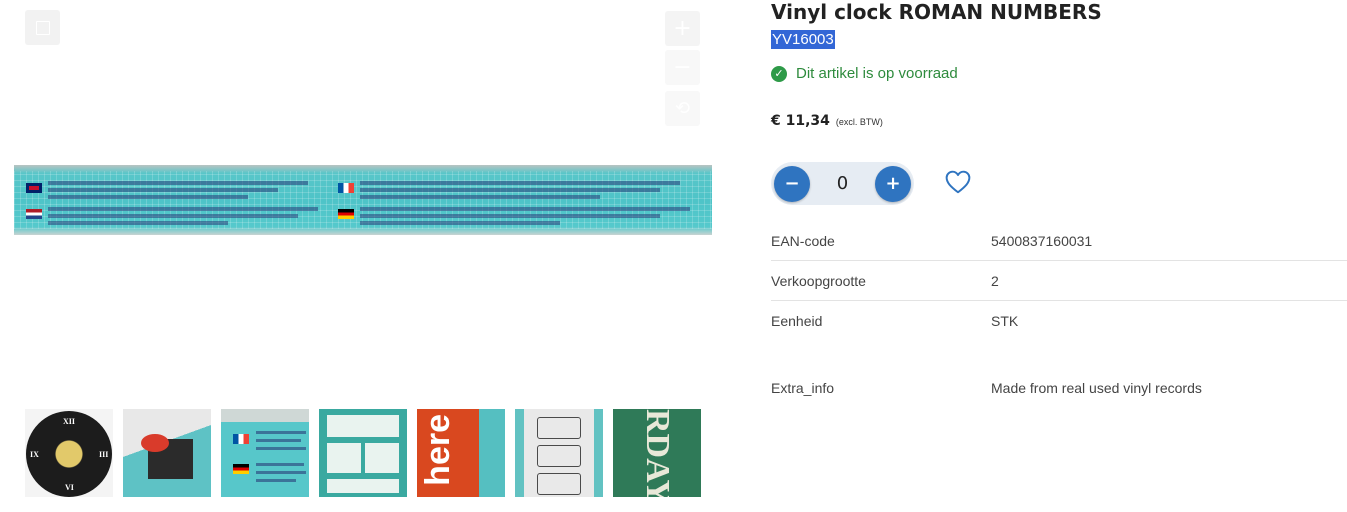  What do you see at coordinates (1042, 240) in the screenshot?
I see `spec-value: 5400837160031` at bounding box center [1042, 240].